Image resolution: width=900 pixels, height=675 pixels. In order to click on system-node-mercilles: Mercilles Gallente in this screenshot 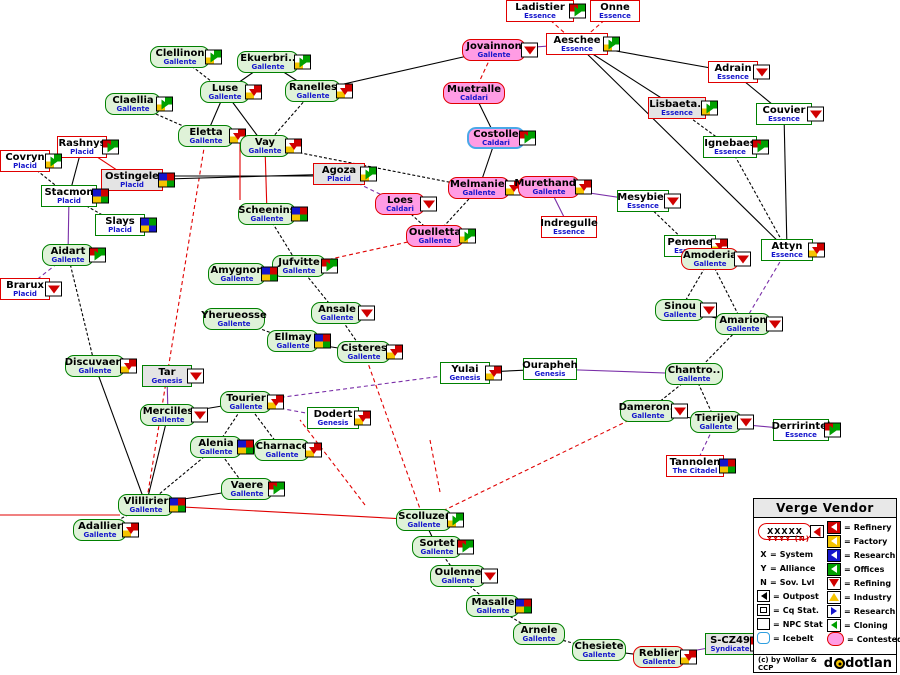, I will do `click(174, 415)`.